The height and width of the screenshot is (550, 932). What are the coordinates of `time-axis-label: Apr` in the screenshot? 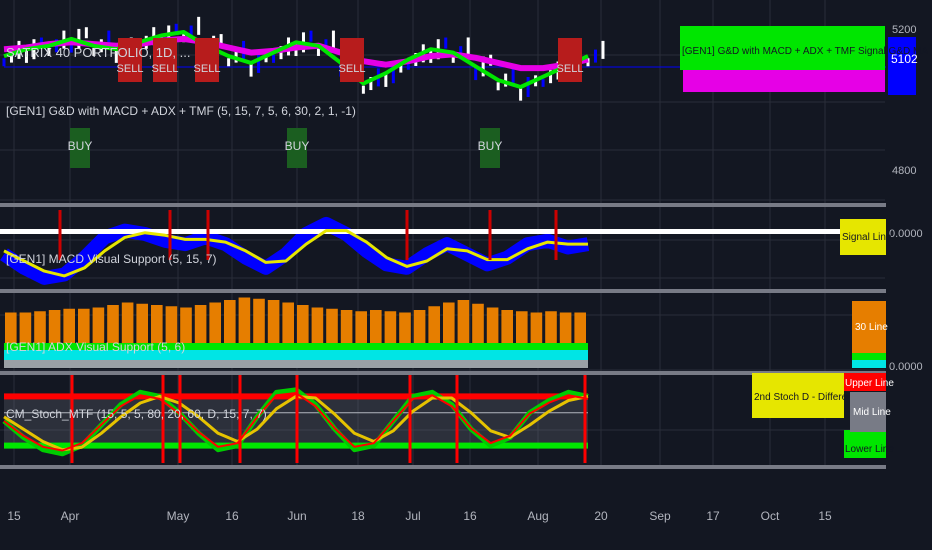 It's located at (70, 516).